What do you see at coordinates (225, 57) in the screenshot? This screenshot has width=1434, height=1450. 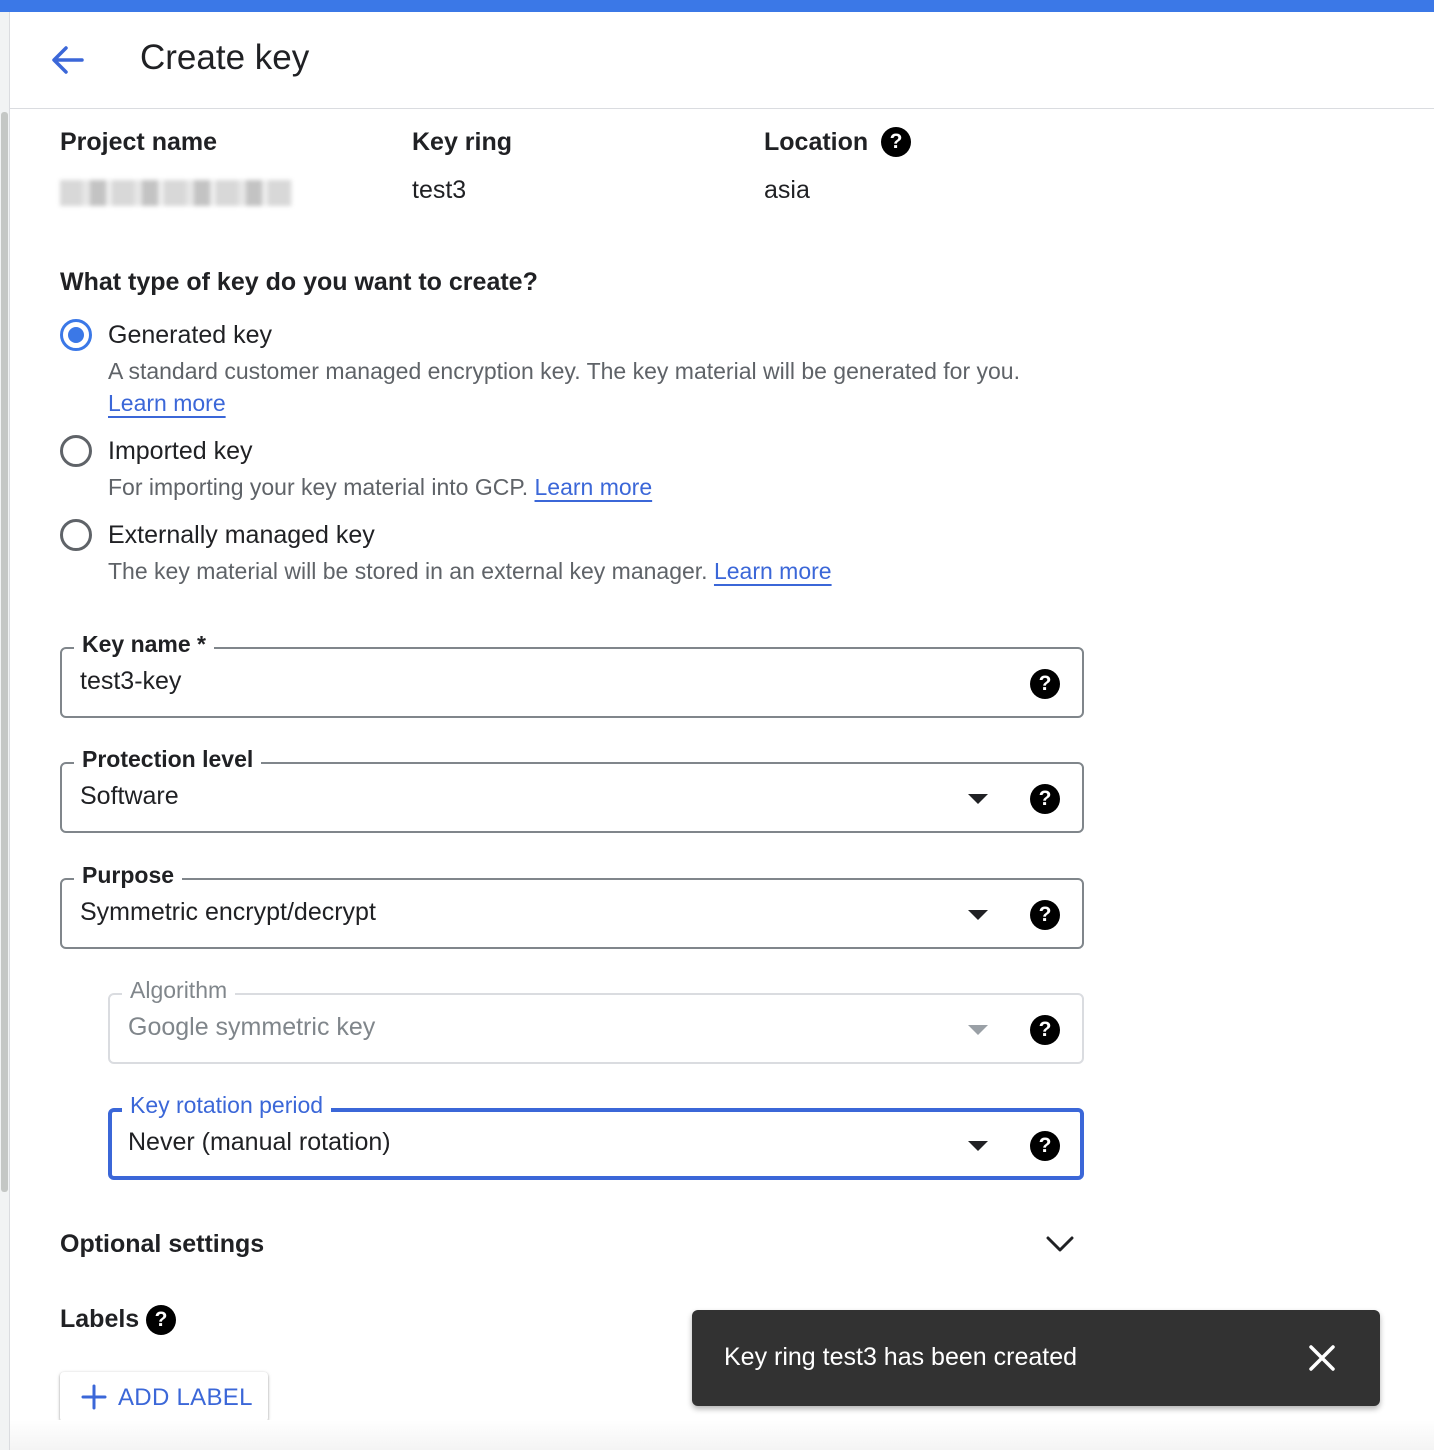 I see `page-title: Create key` at bounding box center [225, 57].